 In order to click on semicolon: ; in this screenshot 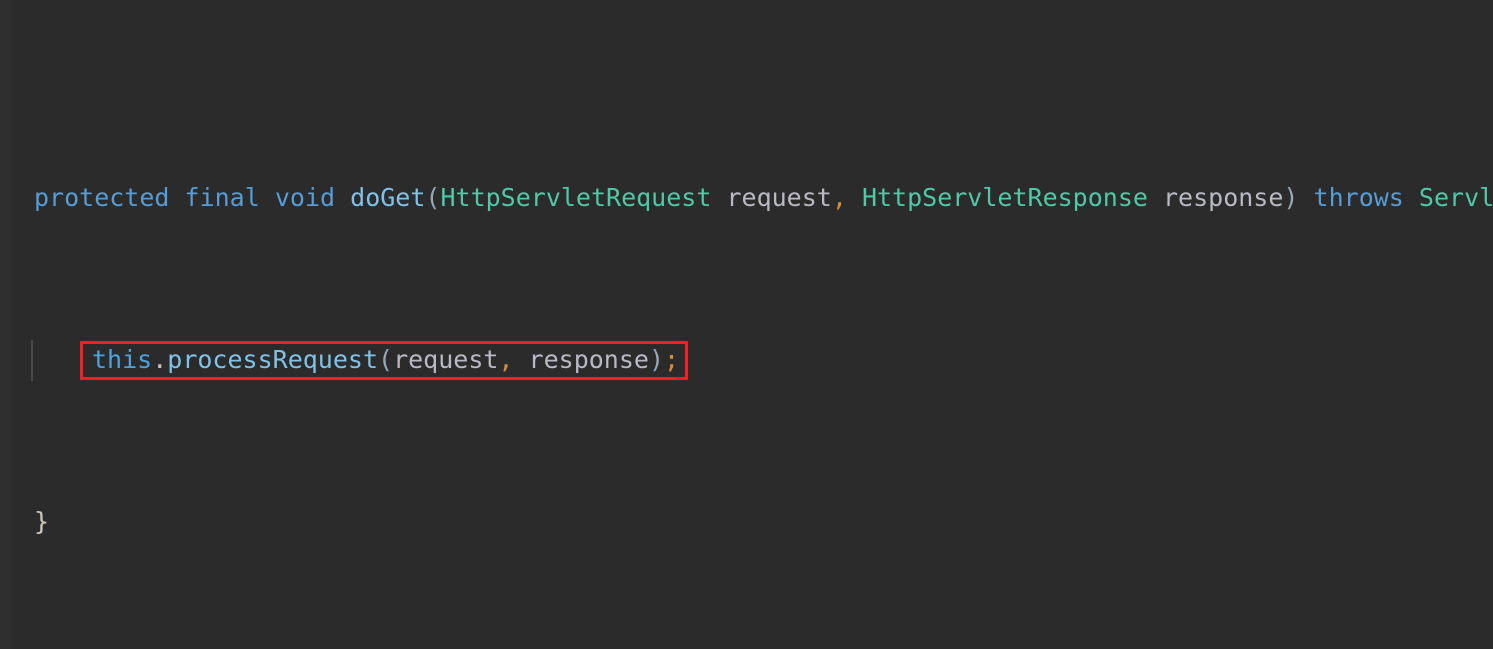, I will do `click(672, 359)`.